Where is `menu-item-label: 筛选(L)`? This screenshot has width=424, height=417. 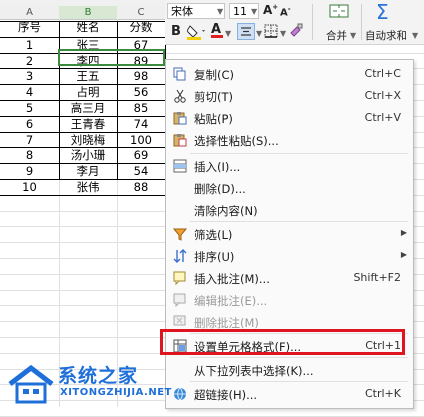 menu-item-label: 筛选(L) is located at coordinates (213, 235).